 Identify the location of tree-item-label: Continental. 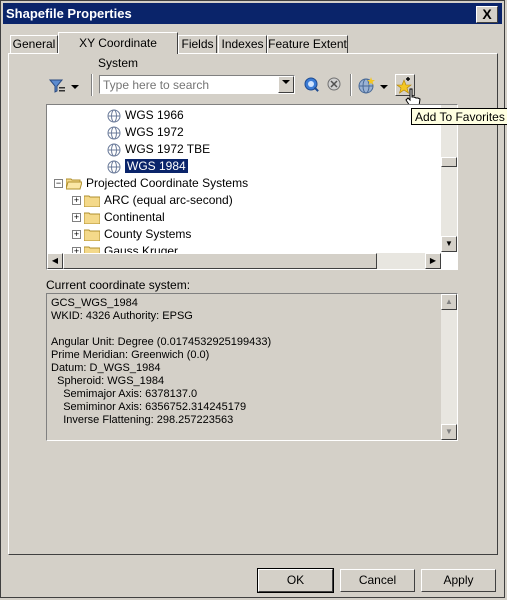
(134, 217).